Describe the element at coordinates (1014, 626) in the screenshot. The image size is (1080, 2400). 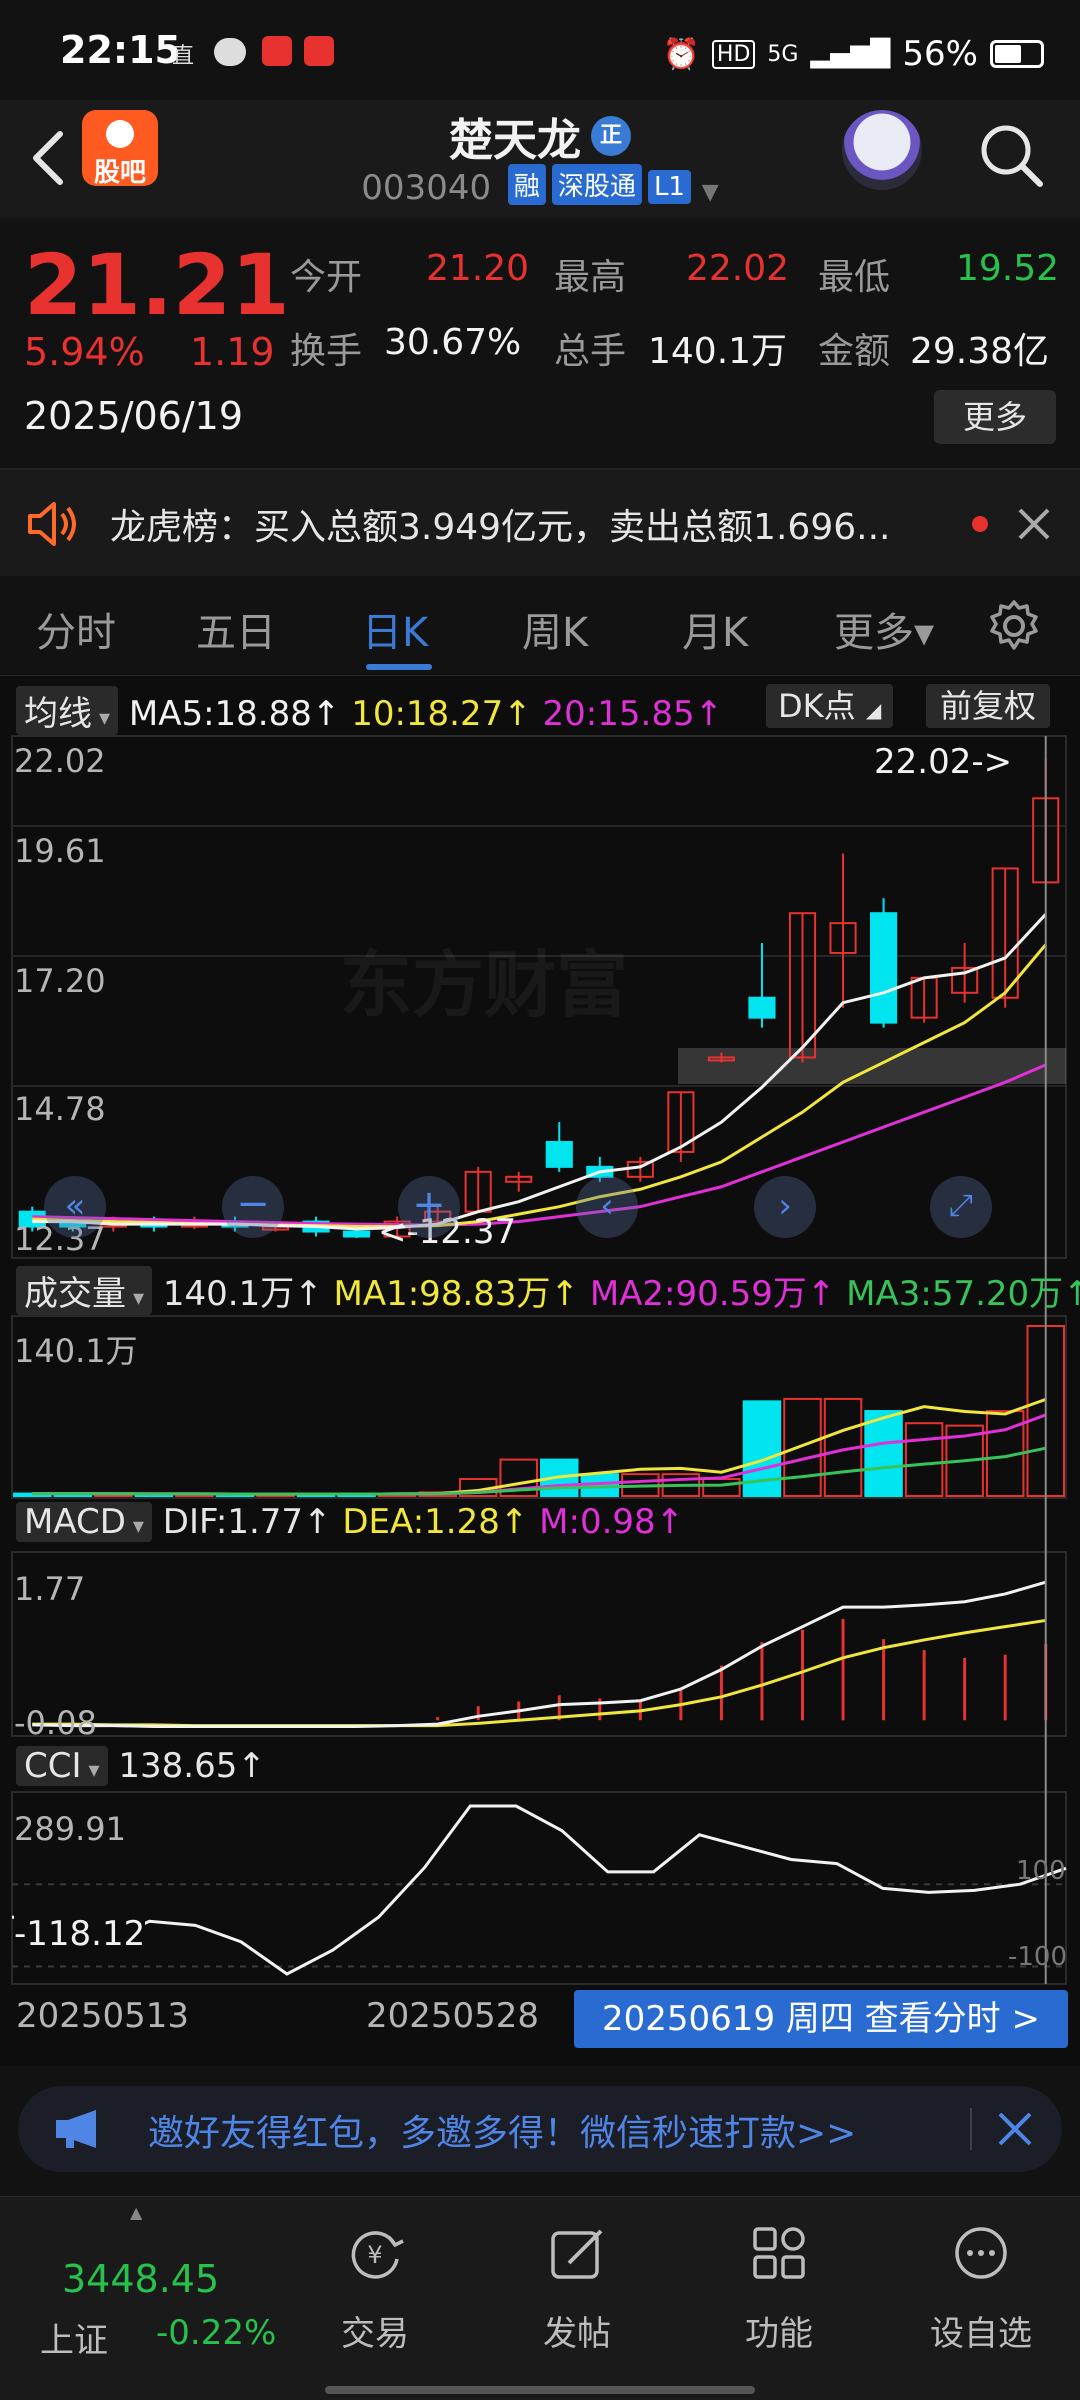
I see `gear-icon` at that location.